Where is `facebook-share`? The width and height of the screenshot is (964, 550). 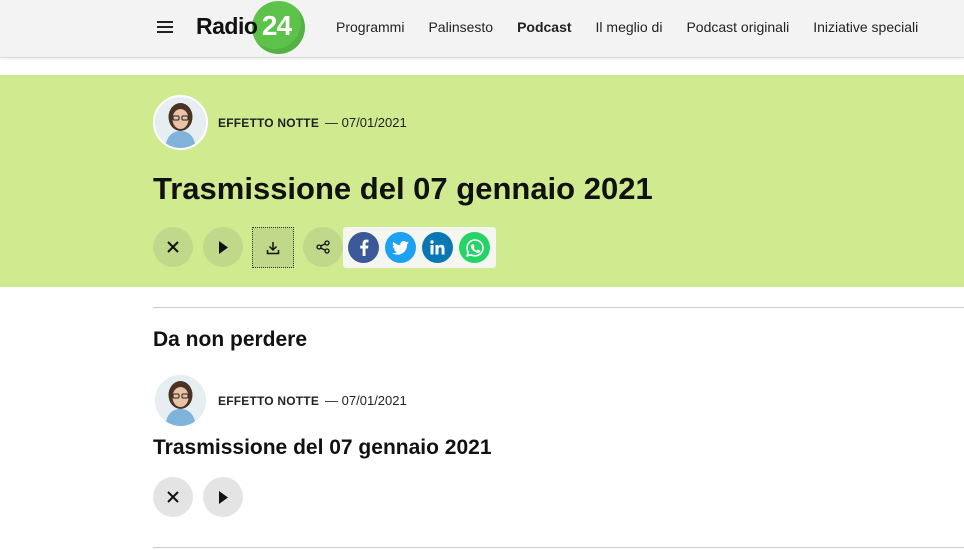 facebook-share is located at coordinates (363, 247).